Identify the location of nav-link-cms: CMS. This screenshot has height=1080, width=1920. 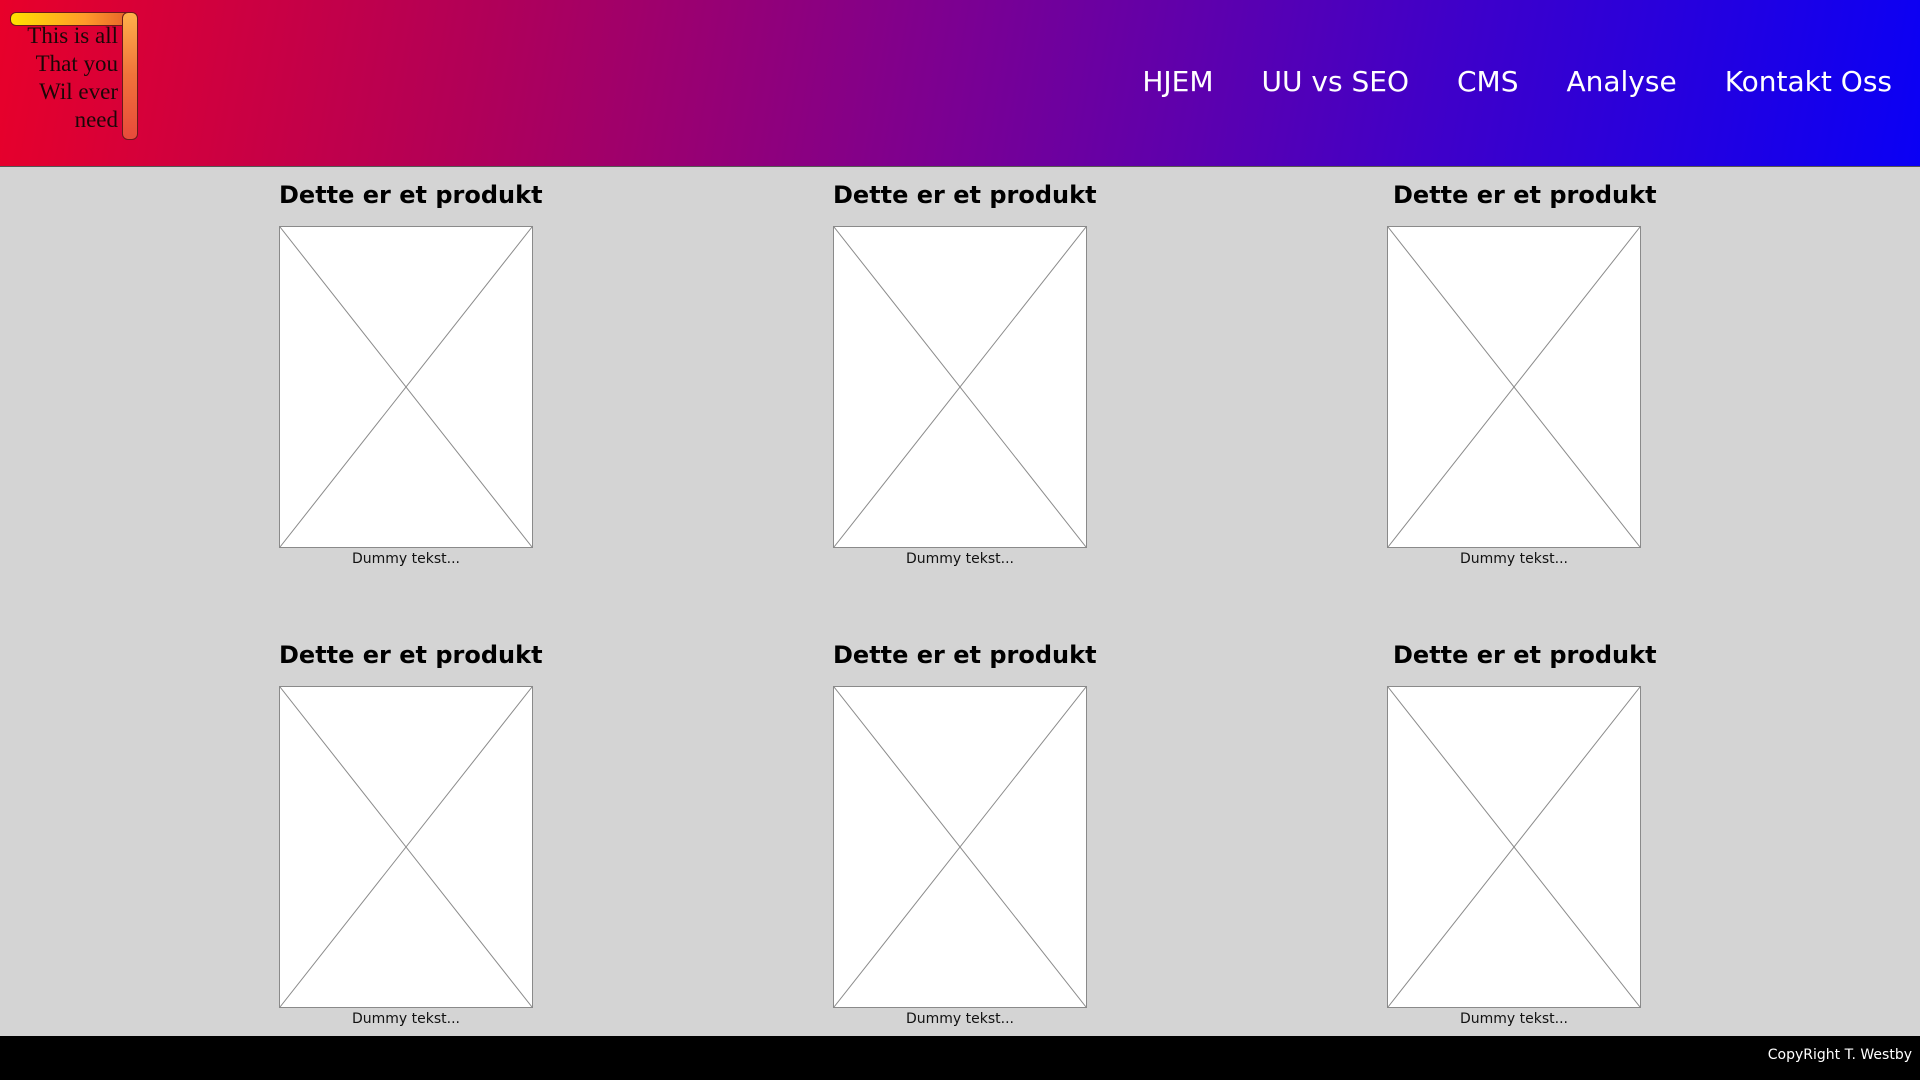
(1487, 82).